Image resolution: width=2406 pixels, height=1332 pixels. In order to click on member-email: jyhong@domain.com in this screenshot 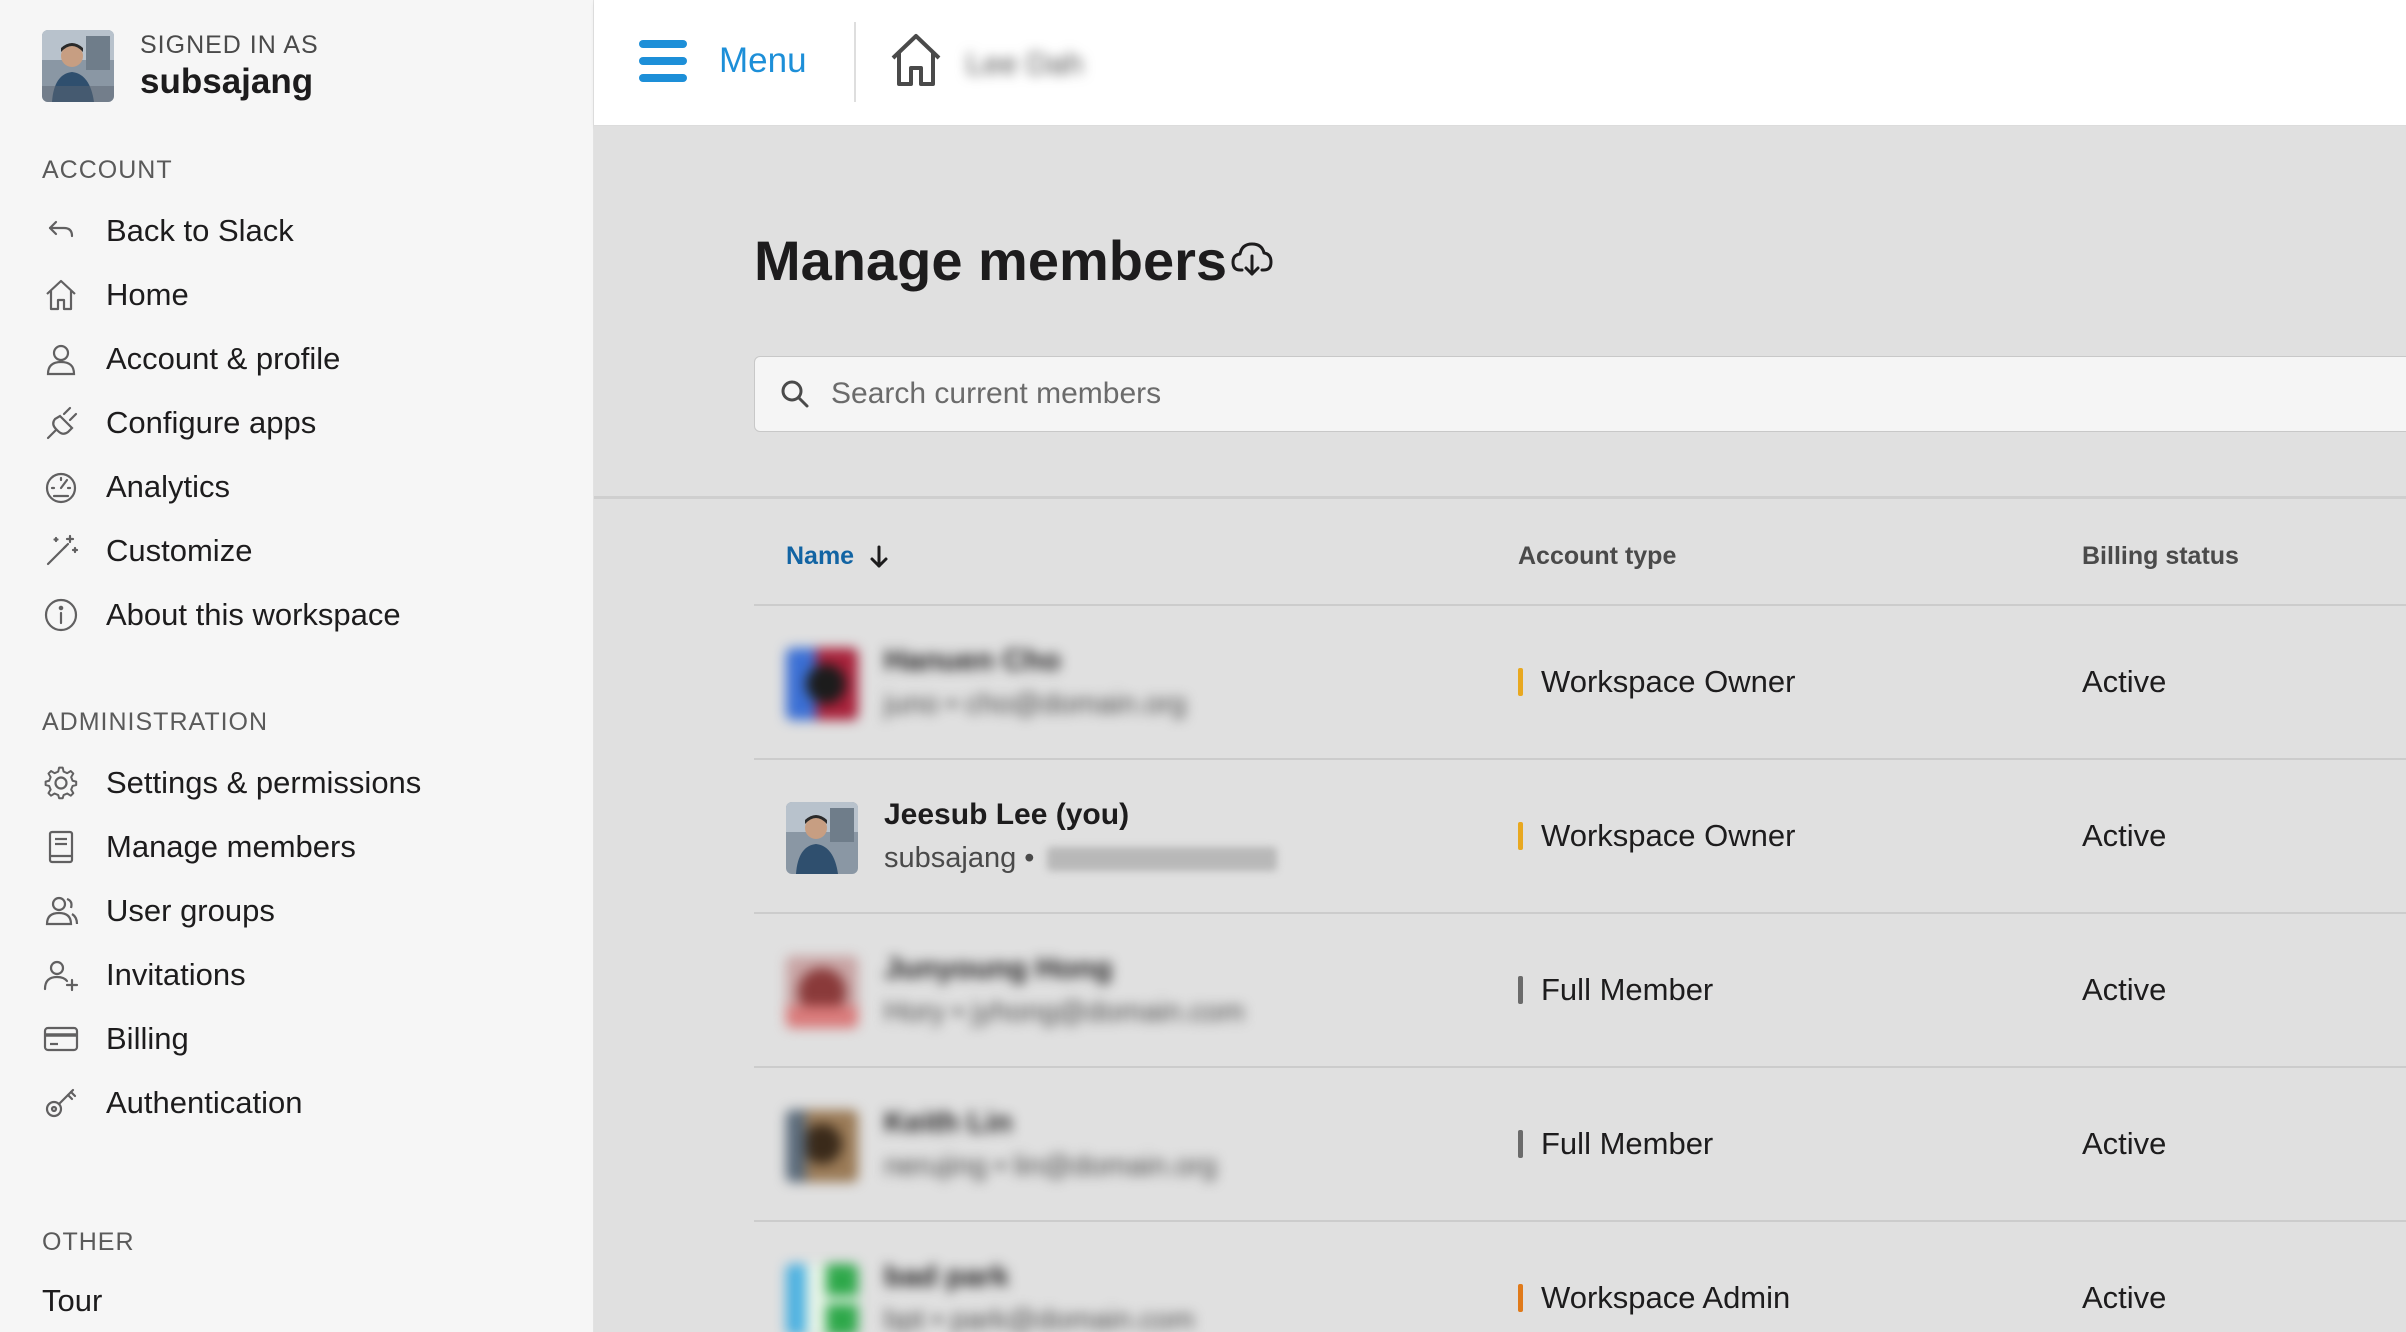, I will do `click(1108, 1012)`.